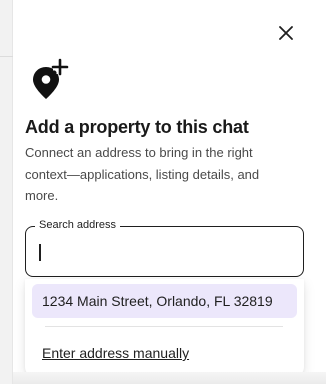  Describe the element at coordinates (164, 301) in the screenshot. I see `address-suggestion-item: 1234 Main Street, Orlando, FL 32819` at that location.